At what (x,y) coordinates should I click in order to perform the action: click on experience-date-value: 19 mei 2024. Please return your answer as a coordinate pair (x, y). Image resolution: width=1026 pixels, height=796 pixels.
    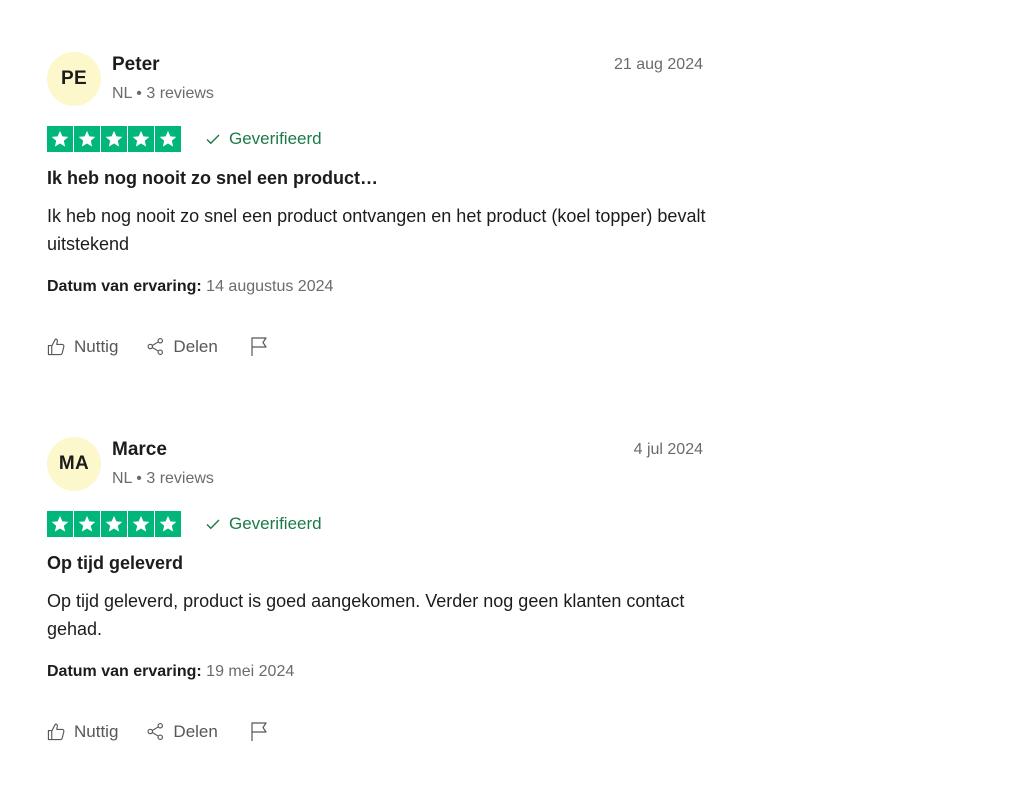
    Looking at the image, I should click on (250, 671).